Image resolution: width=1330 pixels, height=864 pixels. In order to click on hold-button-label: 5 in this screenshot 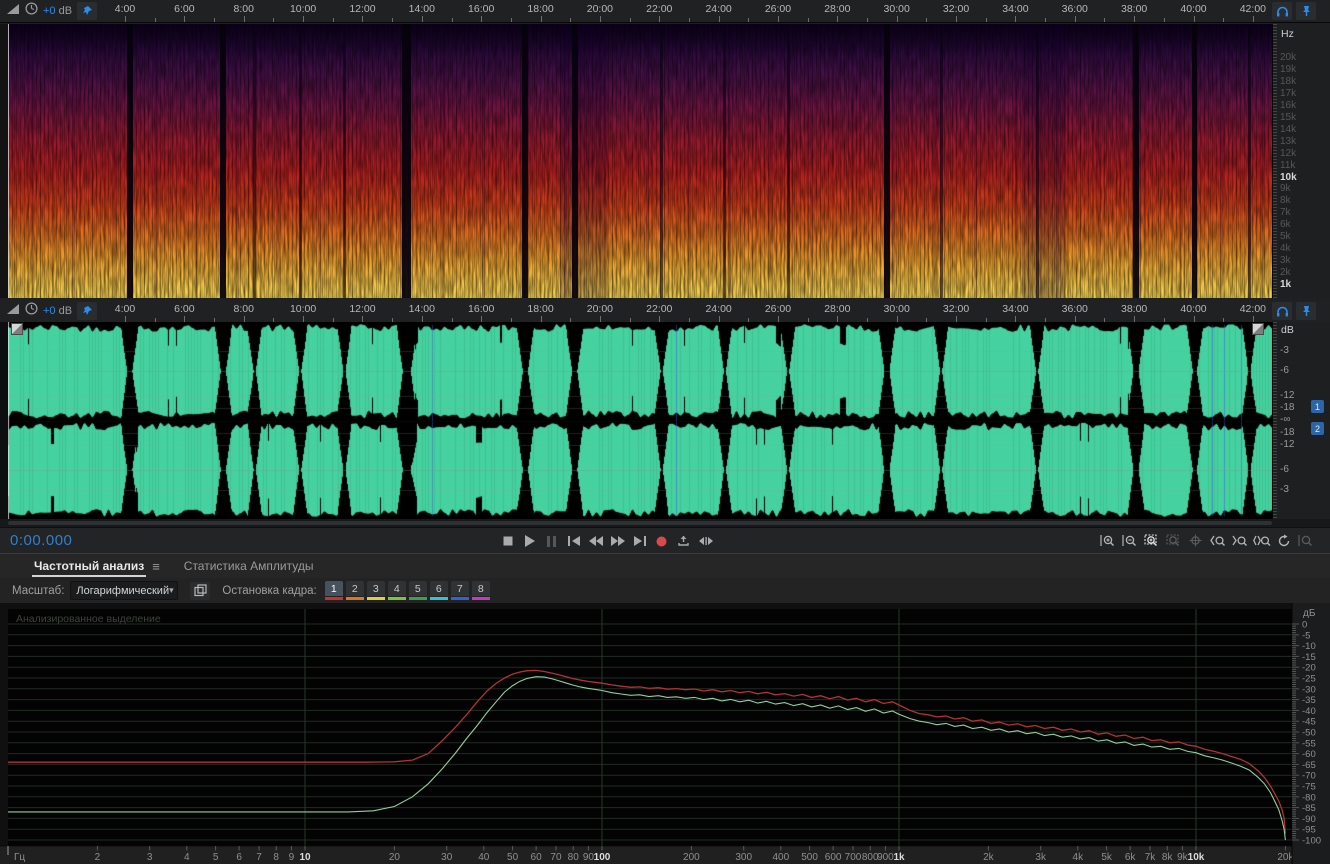, I will do `click(417, 588)`.